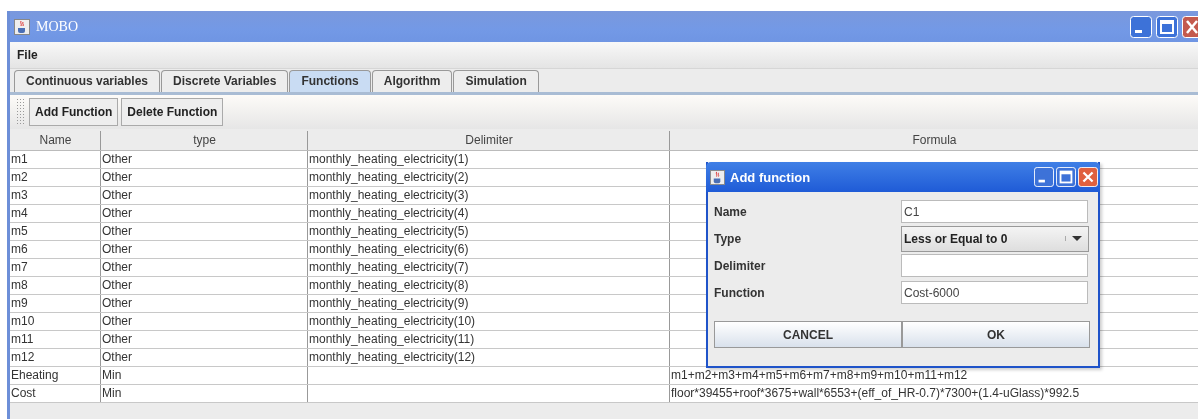 The height and width of the screenshot is (419, 1198). Describe the element at coordinates (489, 213) in the screenshot. I see `table-cell: monthly_heating_electricity(4)` at that location.